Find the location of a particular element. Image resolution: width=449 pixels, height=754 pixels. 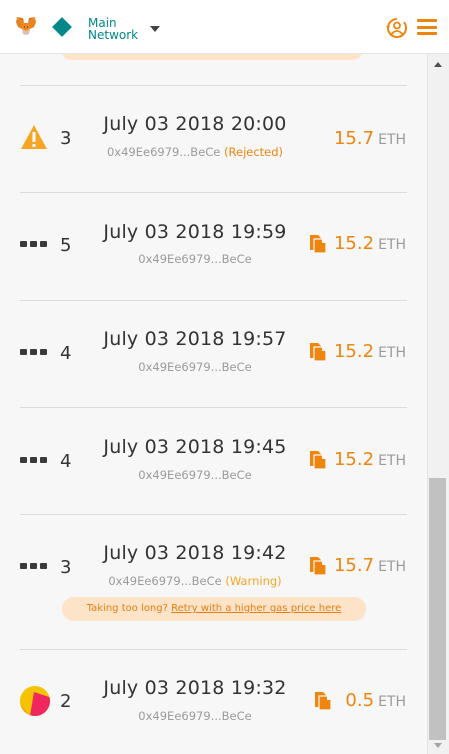

transaction-address: 0x49Ee6979...BeCe (Rejected) is located at coordinates (195, 152).